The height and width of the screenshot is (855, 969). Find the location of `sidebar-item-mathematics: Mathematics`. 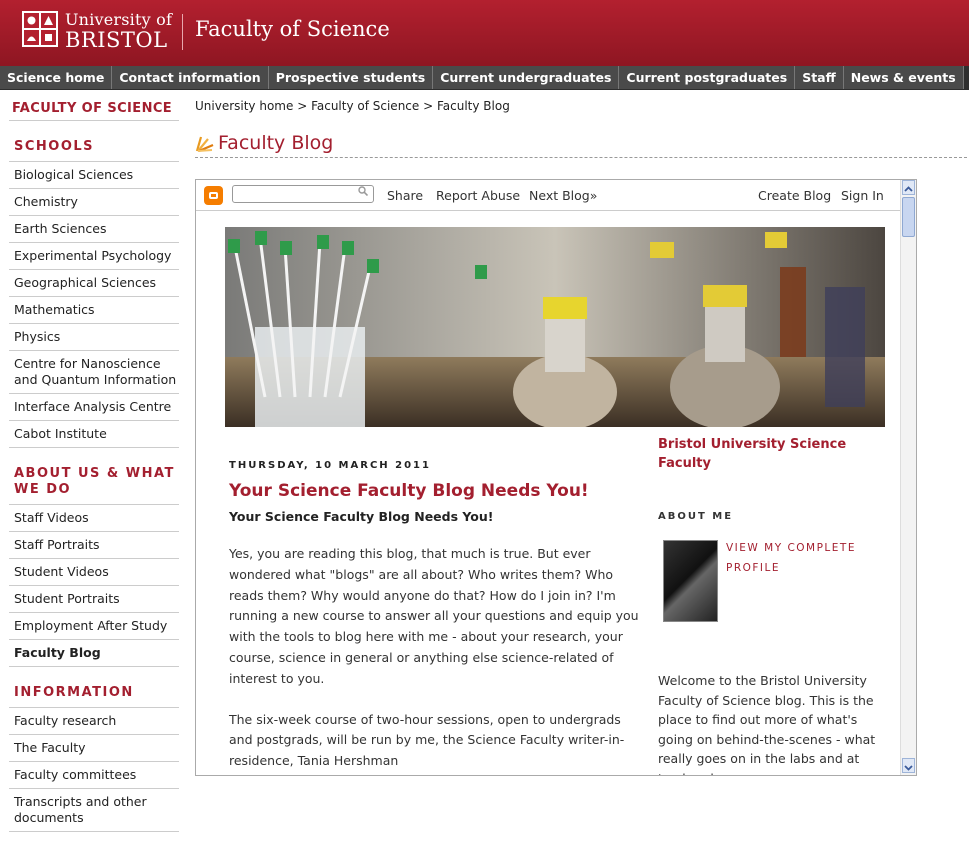

sidebar-item-mathematics: Mathematics is located at coordinates (94, 310).